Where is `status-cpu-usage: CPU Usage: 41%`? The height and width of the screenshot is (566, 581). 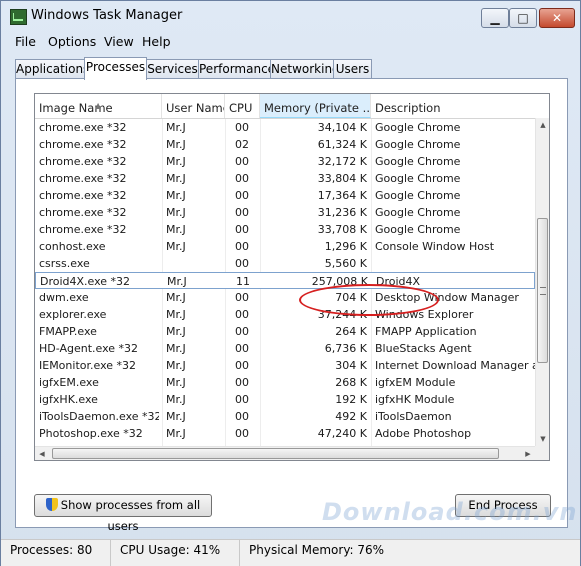 status-cpu-usage: CPU Usage: 41% is located at coordinates (175, 553).